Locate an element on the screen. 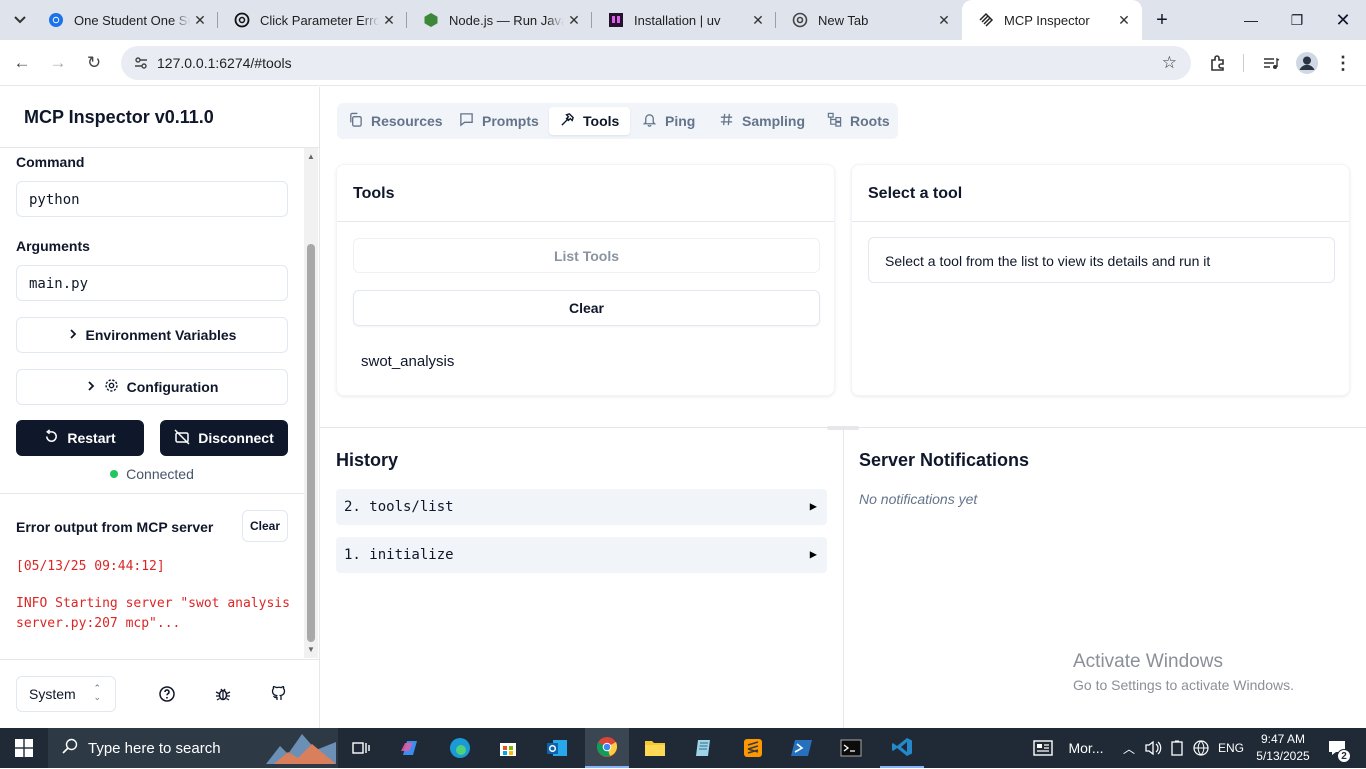 The image size is (1366, 769). browser-tab-3: Node.js — Run JavaScript ✕ is located at coordinates (499, 20).